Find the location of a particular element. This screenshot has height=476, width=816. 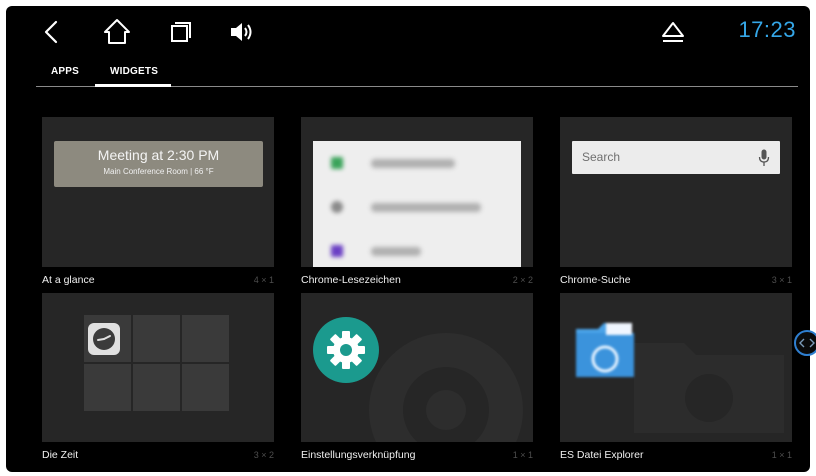

settings-gear-icon is located at coordinates (346, 350).